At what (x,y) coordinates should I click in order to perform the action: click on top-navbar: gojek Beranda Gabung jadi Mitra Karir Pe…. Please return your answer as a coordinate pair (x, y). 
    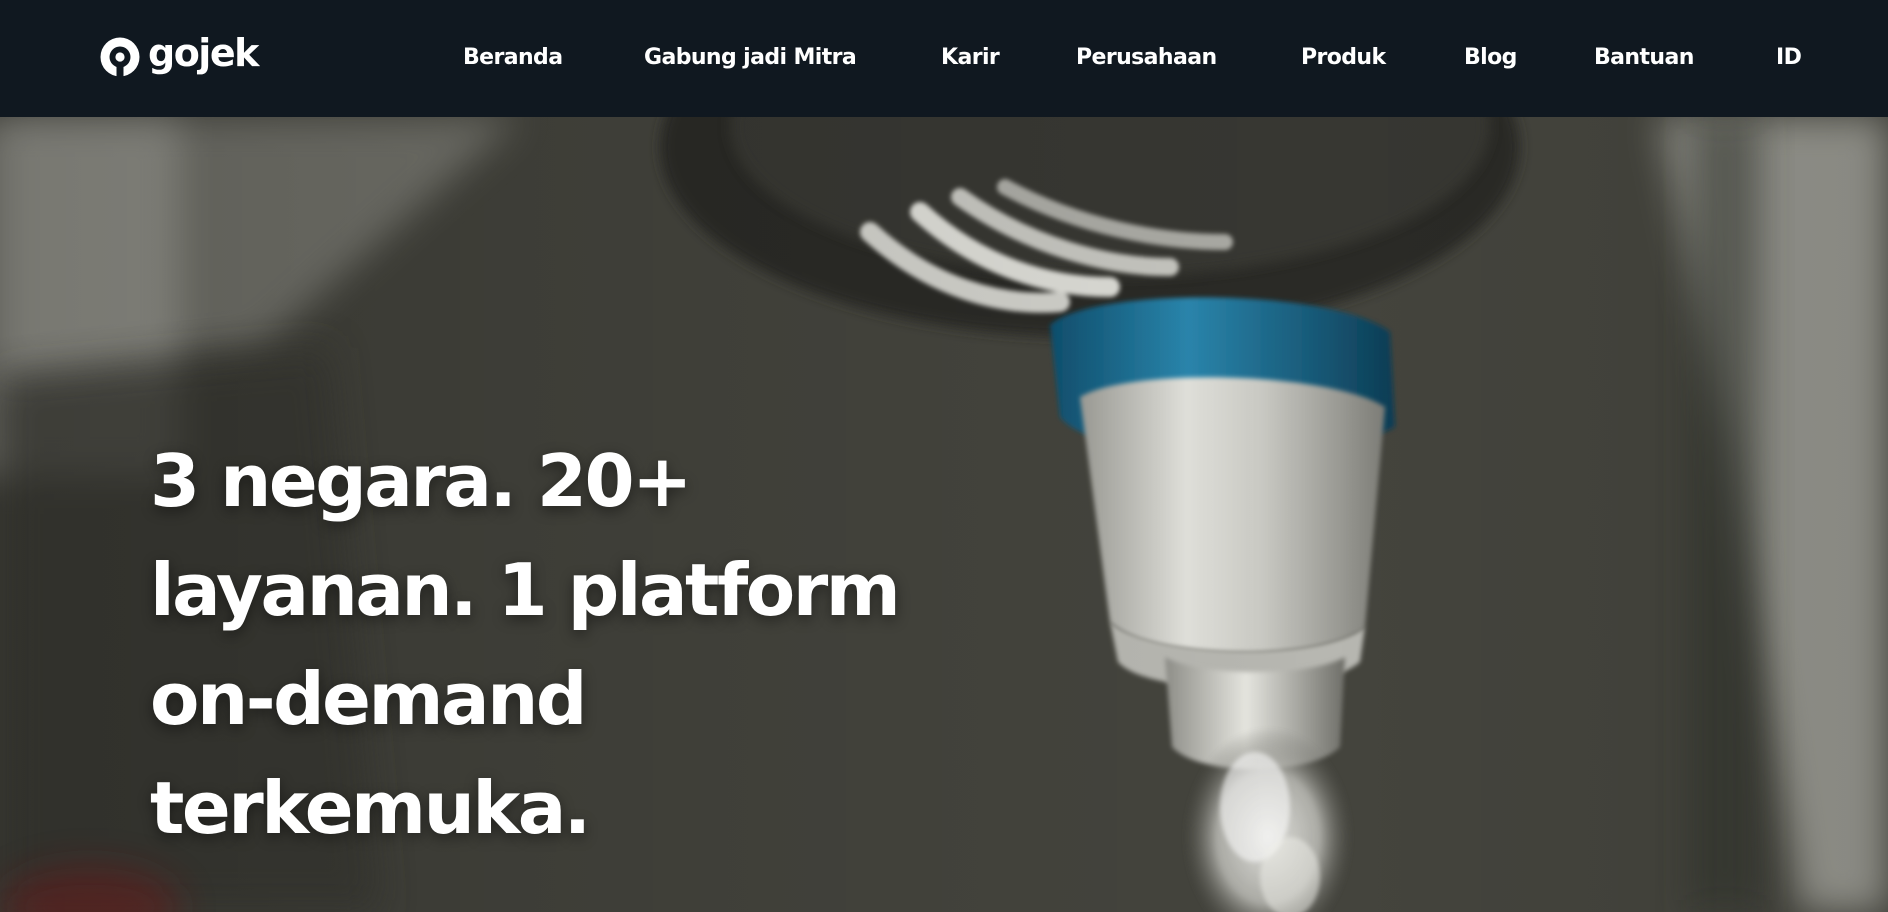
    Looking at the image, I should click on (944, 58).